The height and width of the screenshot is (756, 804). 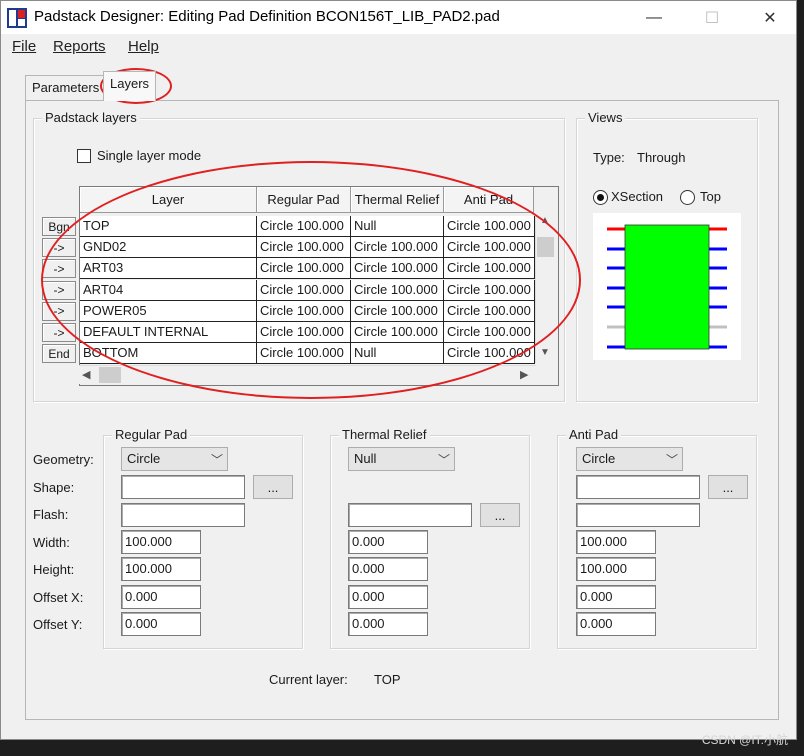 What do you see at coordinates (304, 200) in the screenshot?
I see `column-header-regular-pad: Regular Pad` at bounding box center [304, 200].